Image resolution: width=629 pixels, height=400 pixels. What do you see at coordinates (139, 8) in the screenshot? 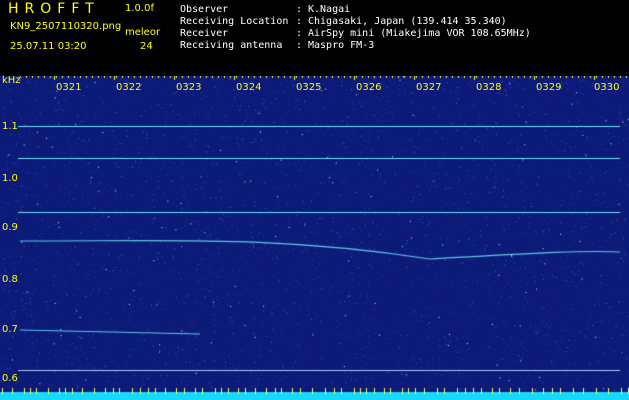
I see `version-label: 1.0.0f` at bounding box center [139, 8].